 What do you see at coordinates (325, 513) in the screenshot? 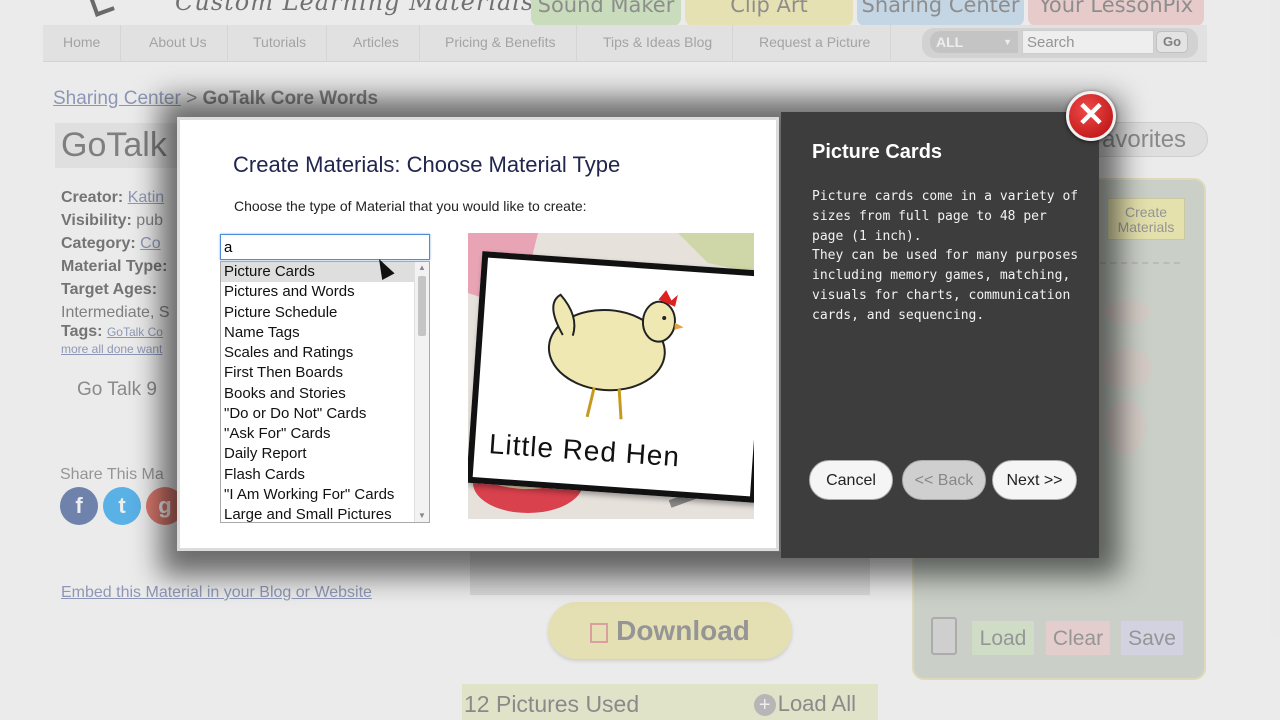
I see `material-type-option: Large and Small Pictures` at bounding box center [325, 513].